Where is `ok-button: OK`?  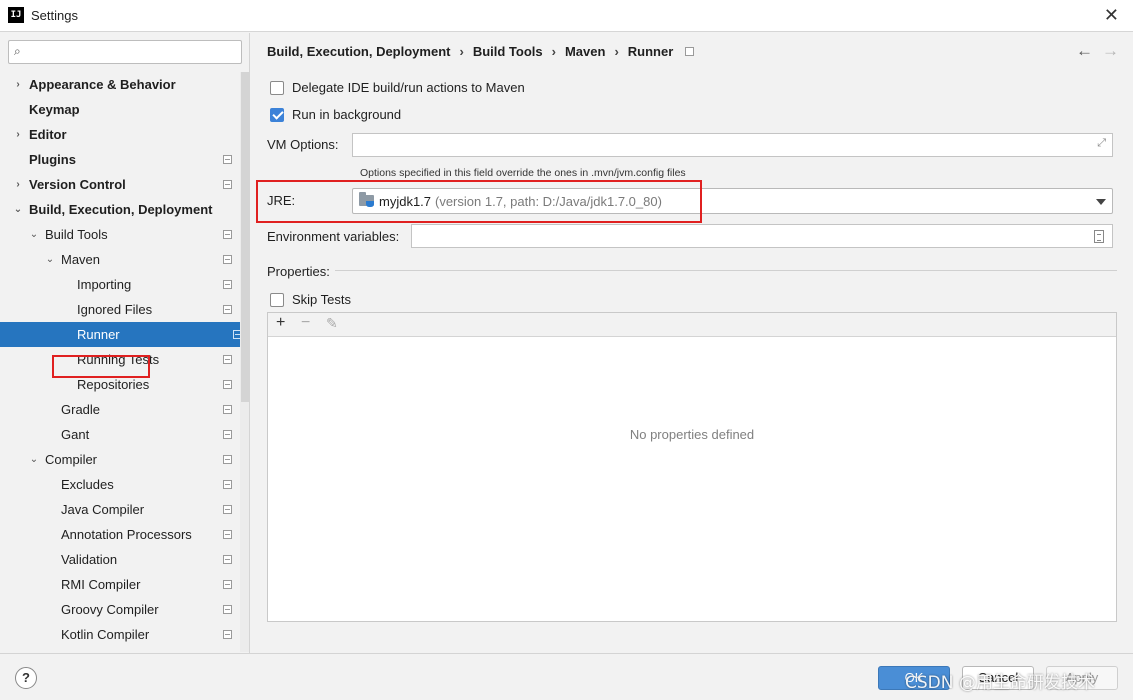
ok-button: OK is located at coordinates (914, 678).